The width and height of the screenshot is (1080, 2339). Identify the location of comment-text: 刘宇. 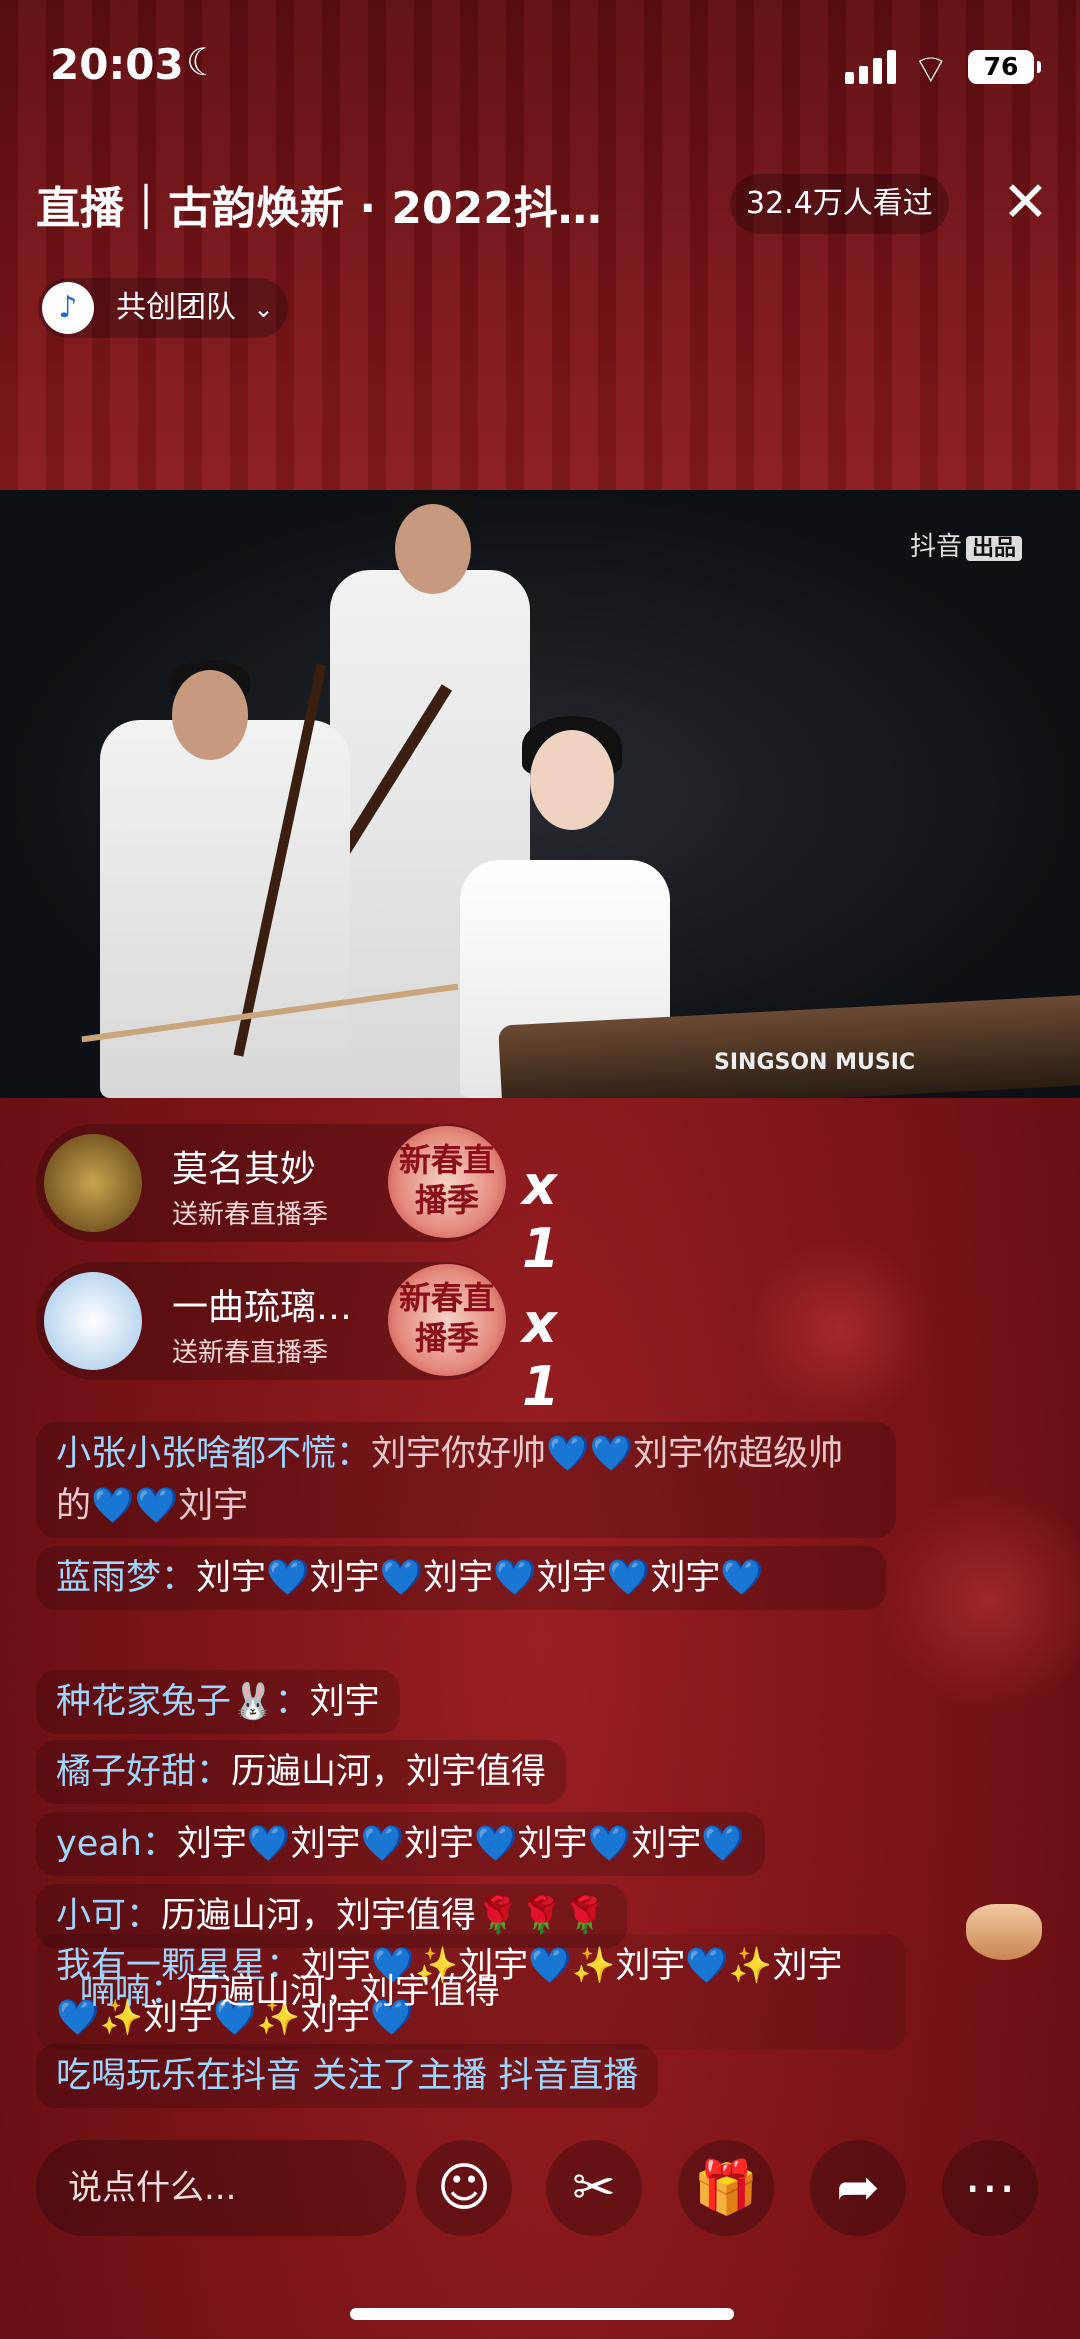
(344, 1702).